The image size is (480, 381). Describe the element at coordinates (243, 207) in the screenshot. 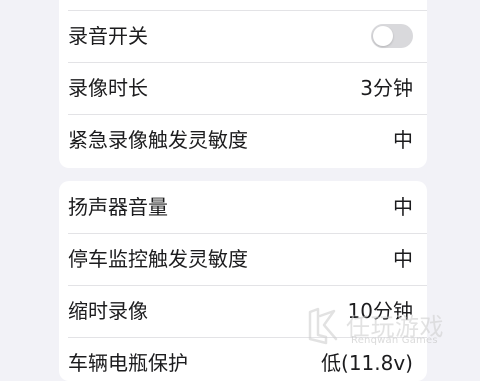

I see `settings-row-speaker-volume: 扬声器音量 中` at that location.